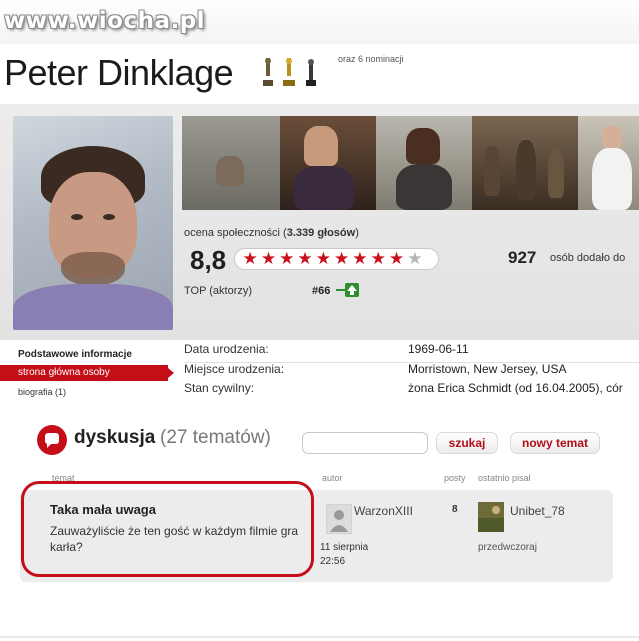 This screenshot has height=641, width=639. What do you see at coordinates (234, 369) in the screenshot?
I see `birth-place-label: Miejsce urodzenia:` at bounding box center [234, 369].